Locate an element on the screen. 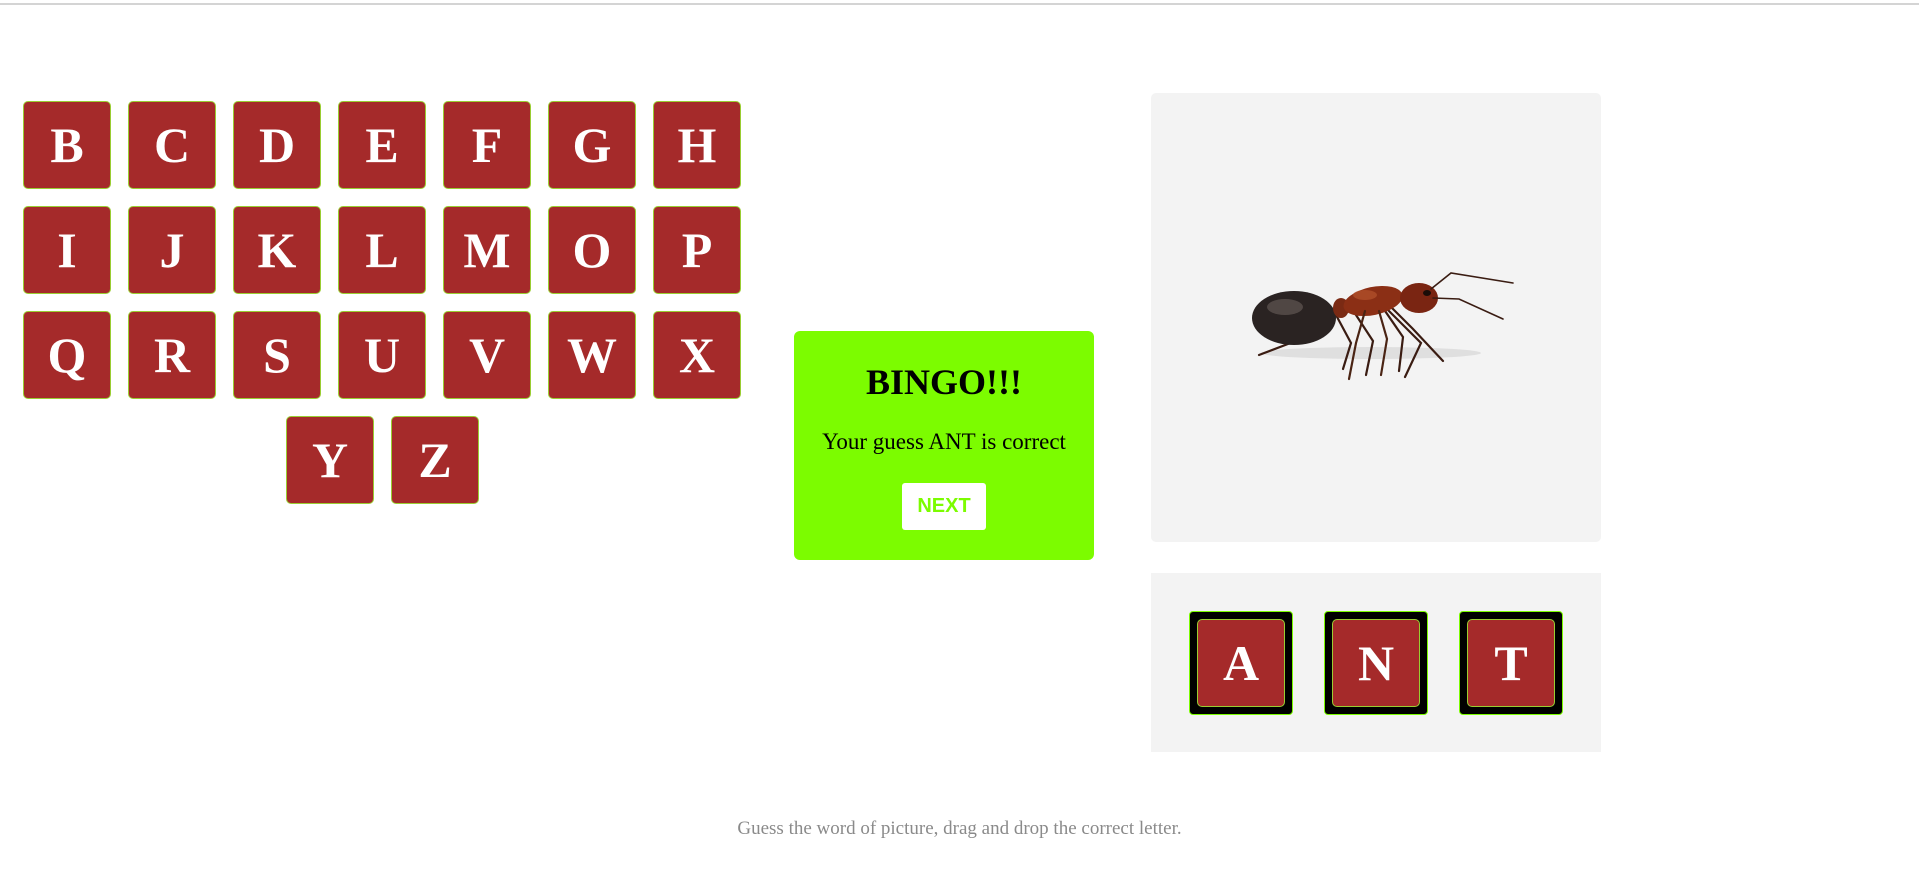 The image size is (1919, 884). answer-slot: A is located at coordinates (1241, 663).